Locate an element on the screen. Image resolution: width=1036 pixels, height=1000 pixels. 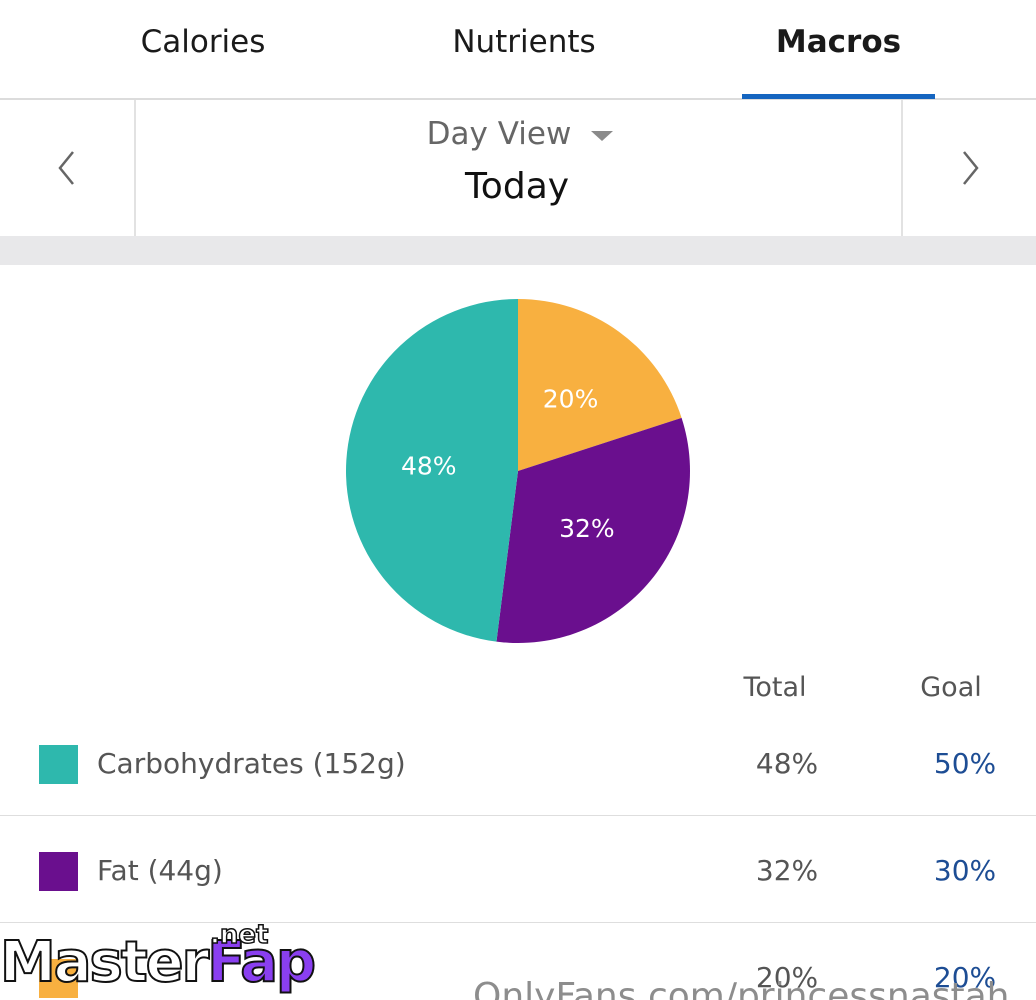
macro-label: Carbohydrates (152g) is located at coordinates (251, 763).